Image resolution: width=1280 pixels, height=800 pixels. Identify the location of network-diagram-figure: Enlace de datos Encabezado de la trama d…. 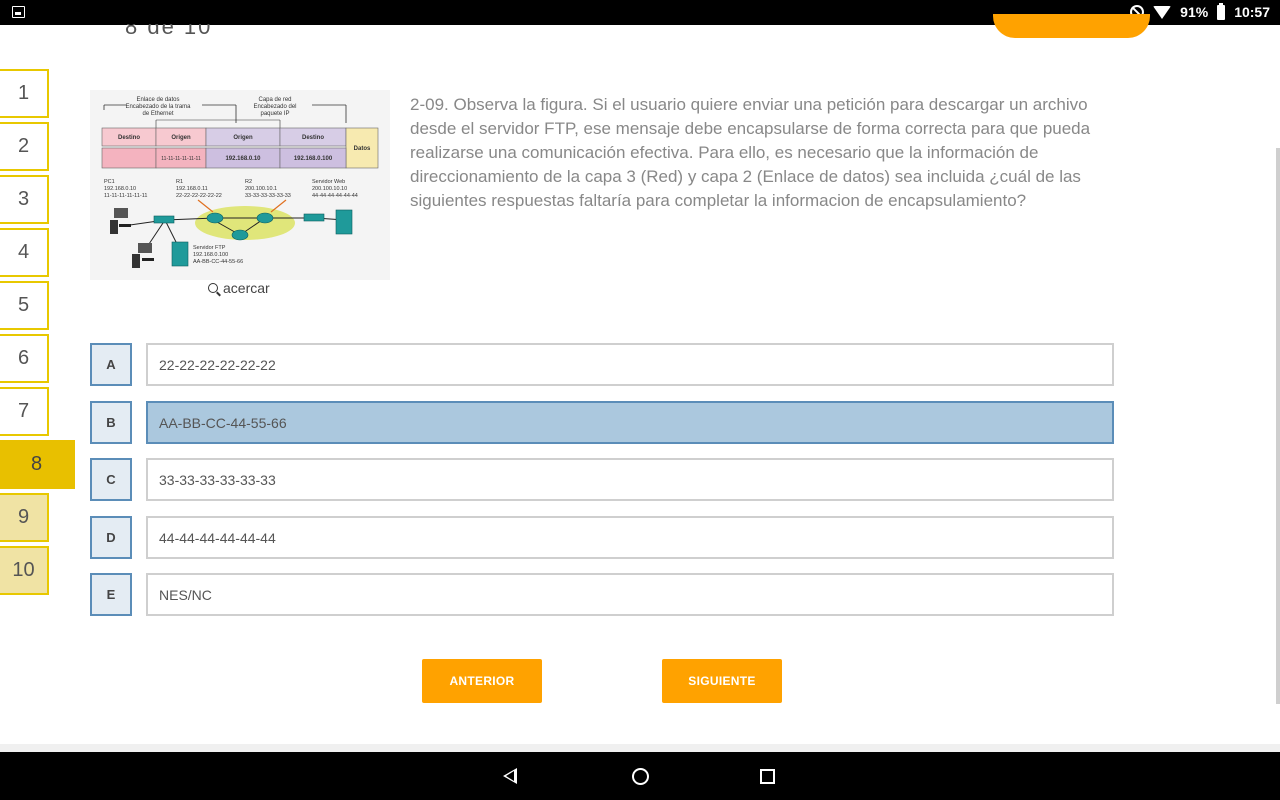
(240, 185).